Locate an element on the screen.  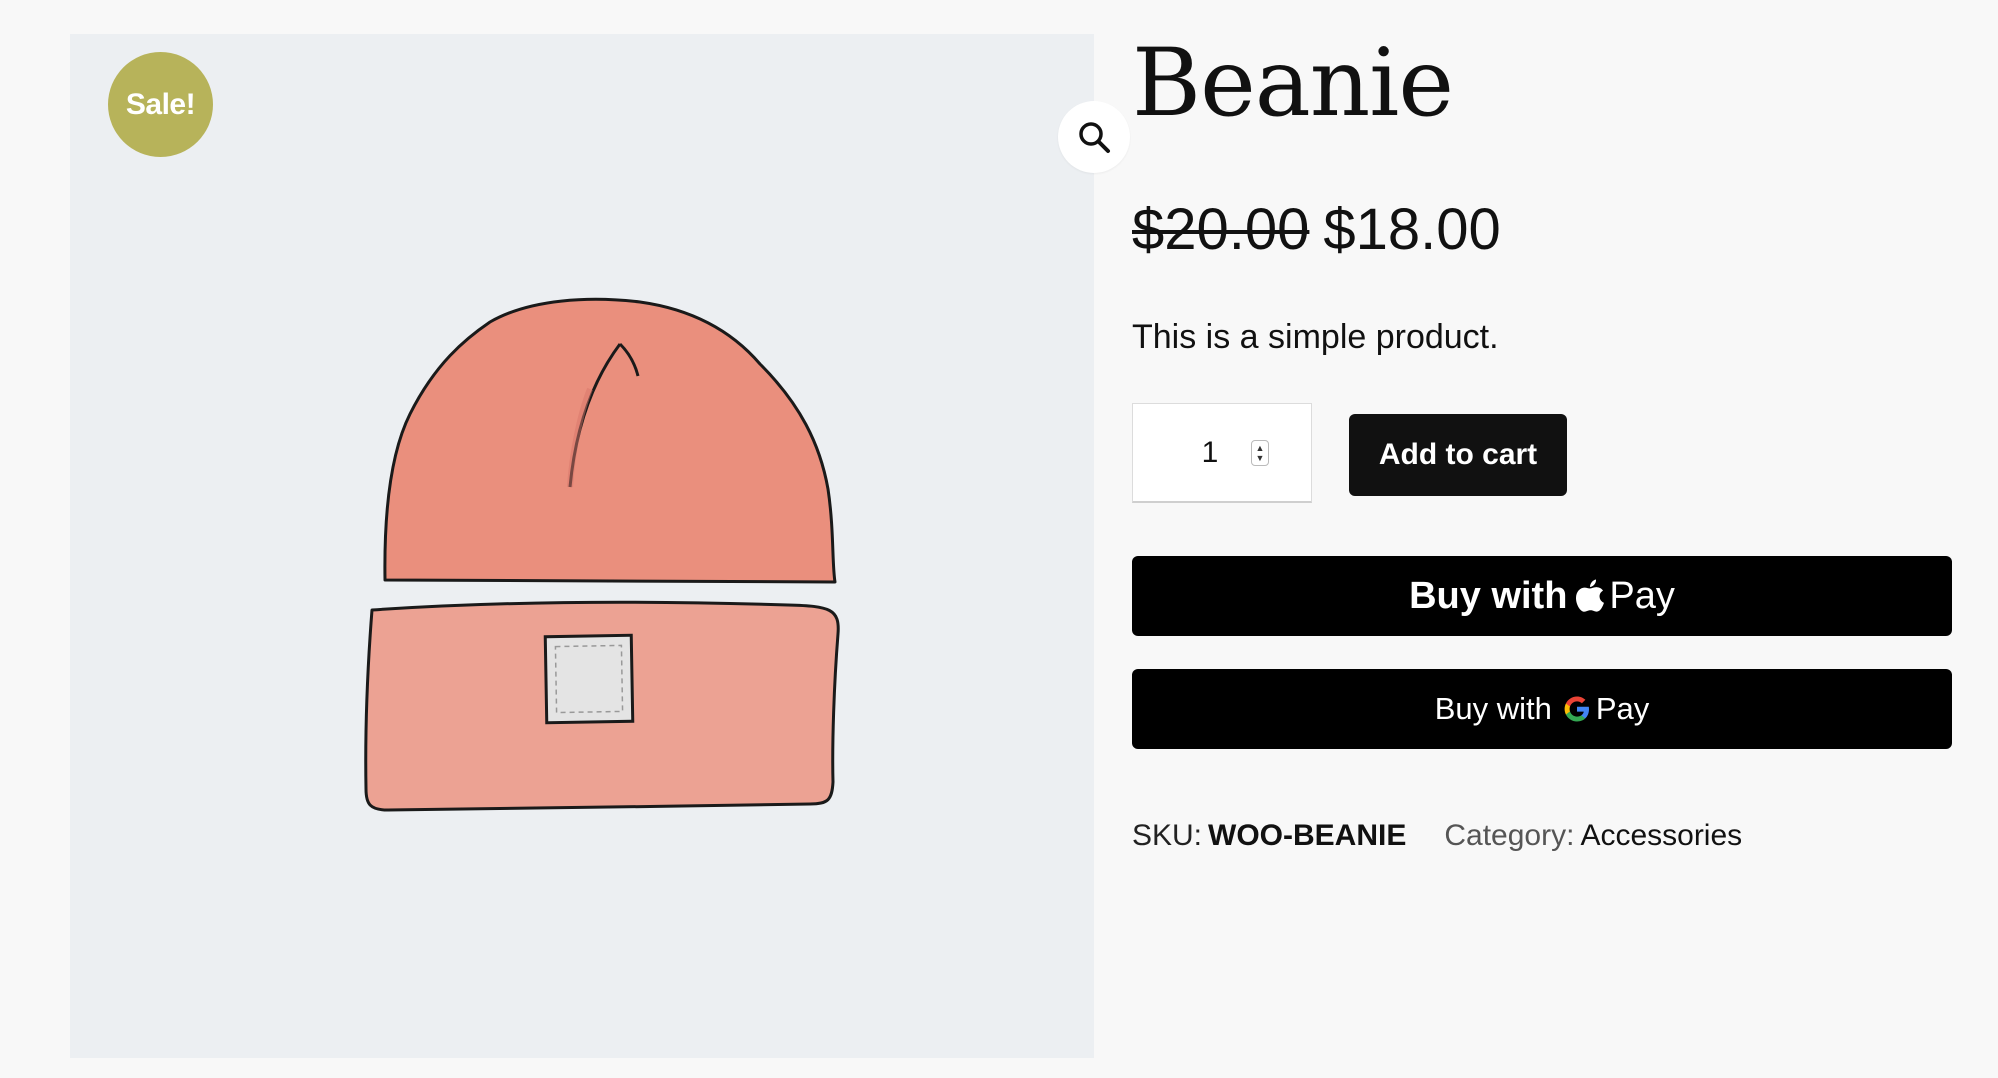
product-title: Beanie is located at coordinates (1293, 83).